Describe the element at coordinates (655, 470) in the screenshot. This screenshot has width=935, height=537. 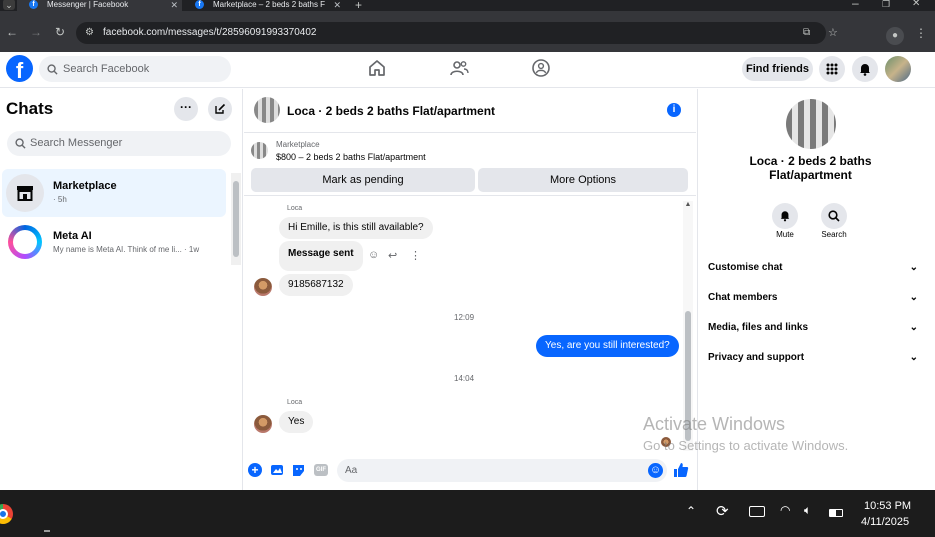
I see `emoji-icon: ☺` at that location.